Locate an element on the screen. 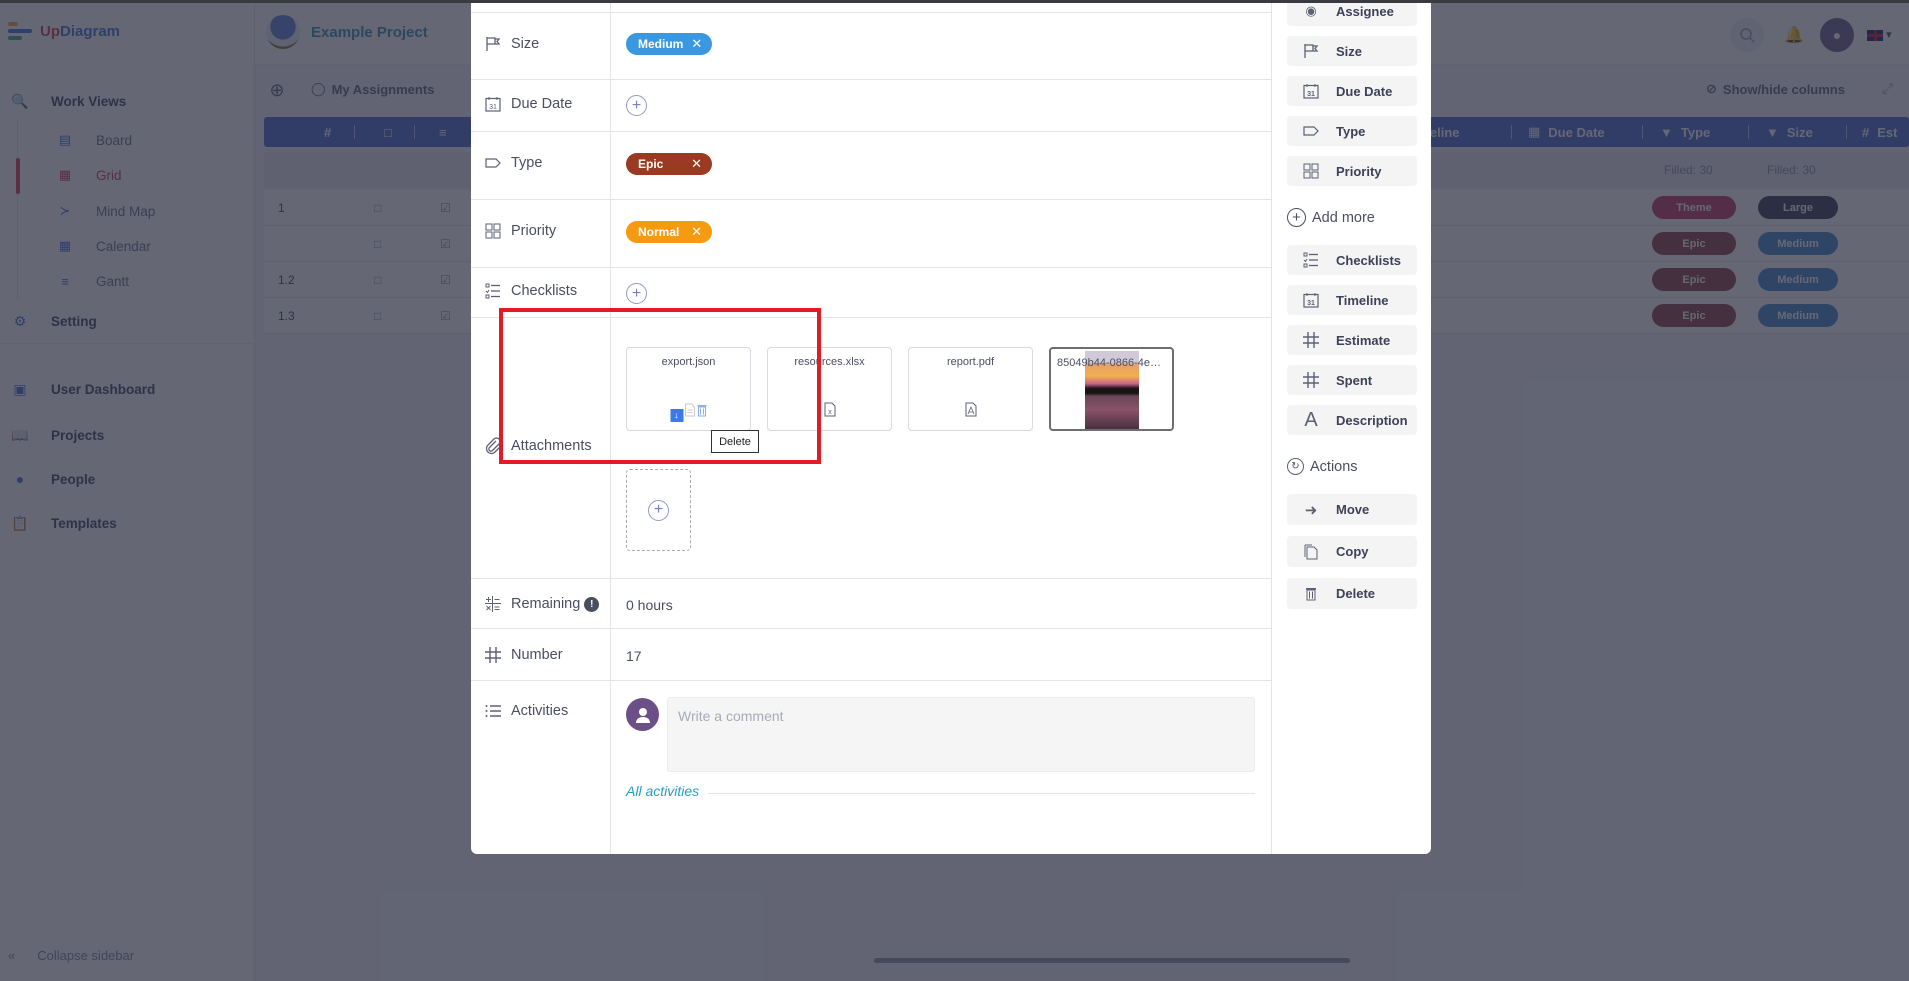 The height and width of the screenshot is (981, 1909). side-button-label: Checklists is located at coordinates (1369, 260).